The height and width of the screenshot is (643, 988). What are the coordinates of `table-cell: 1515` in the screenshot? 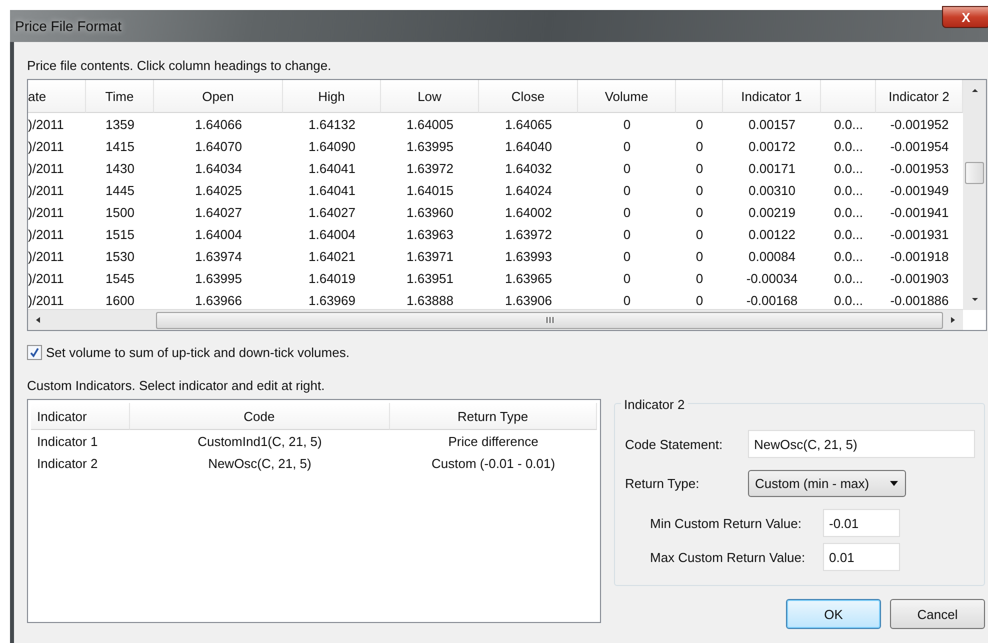 It's located at (120, 234).